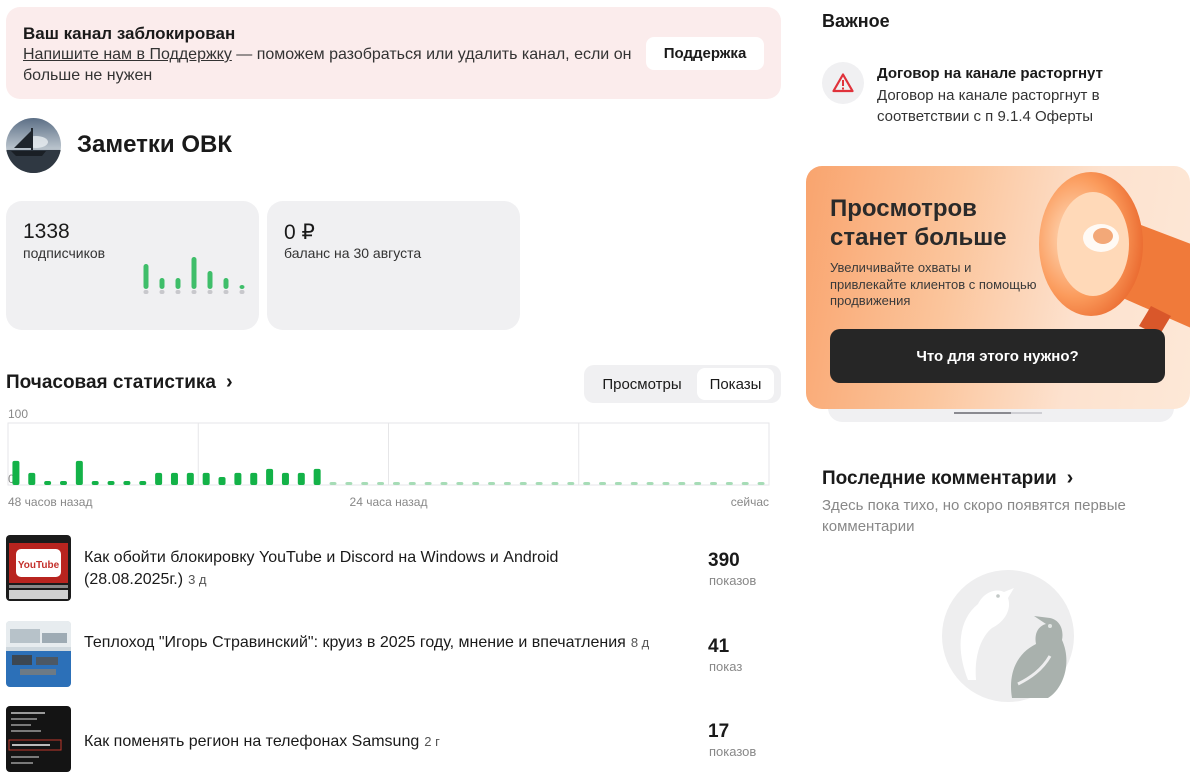 This screenshot has width=1200, height=779. Describe the element at coordinates (918, 223) in the screenshot. I see `promo-headline: Просмотров станет больше` at that location.